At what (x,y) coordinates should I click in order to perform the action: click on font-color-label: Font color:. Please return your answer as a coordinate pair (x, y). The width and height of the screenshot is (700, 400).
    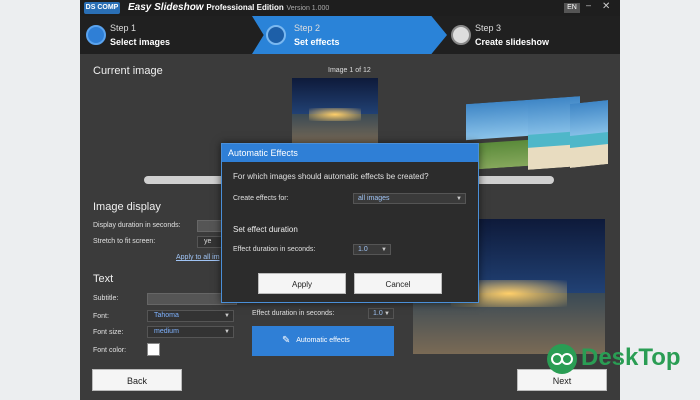
    Looking at the image, I should click on (110, 350).